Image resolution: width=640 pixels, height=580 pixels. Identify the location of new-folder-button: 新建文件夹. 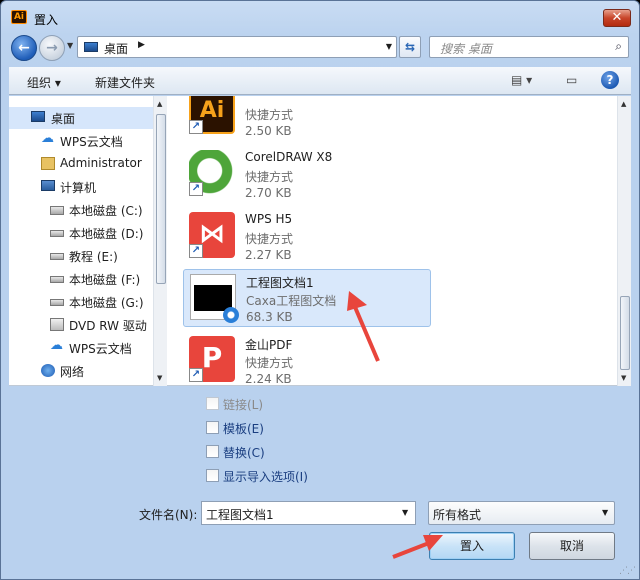
(125, 82).